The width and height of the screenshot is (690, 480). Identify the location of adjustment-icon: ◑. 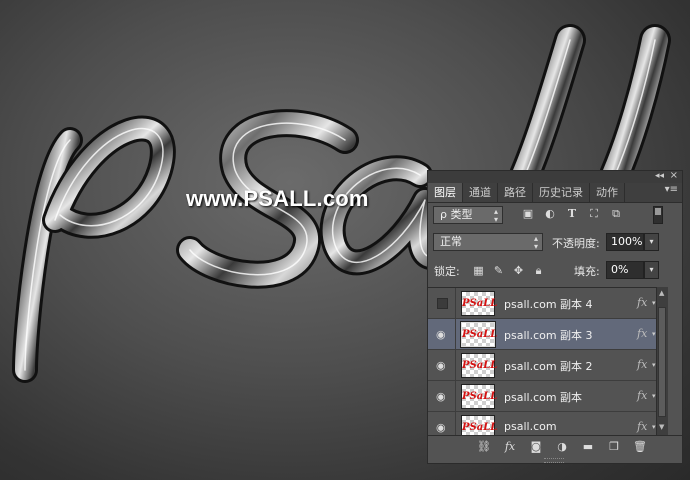
(562, 447).